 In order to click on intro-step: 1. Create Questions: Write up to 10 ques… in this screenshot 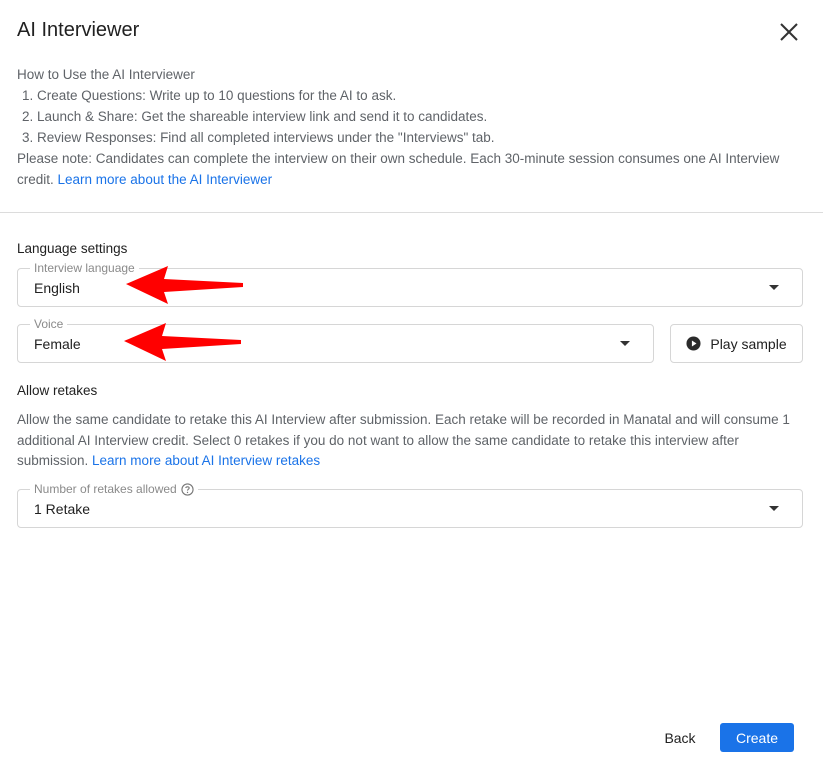, I will do `click(209, 95)`.